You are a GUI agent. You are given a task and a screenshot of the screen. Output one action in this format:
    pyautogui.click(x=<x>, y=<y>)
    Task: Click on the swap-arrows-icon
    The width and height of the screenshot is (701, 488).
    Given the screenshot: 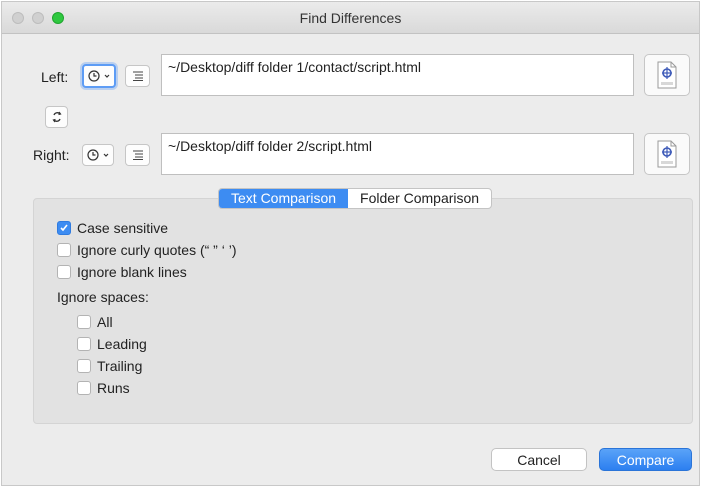 What is the action you would take?
    pyautogui.click(x=56, y=117)
    